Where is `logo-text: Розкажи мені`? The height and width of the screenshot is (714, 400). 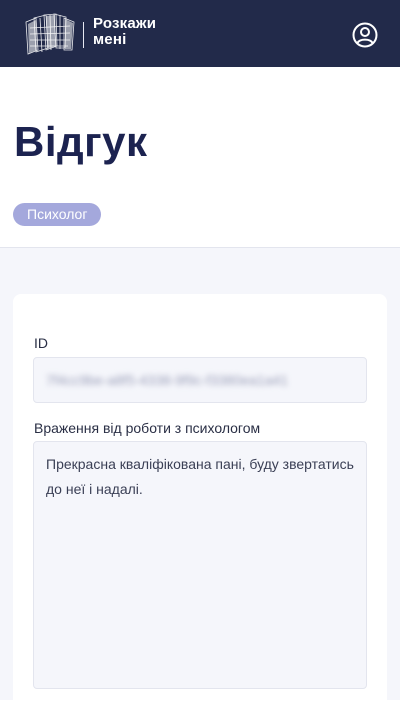 logo-text: Розкажи мені is located at coordinates (124, 32).